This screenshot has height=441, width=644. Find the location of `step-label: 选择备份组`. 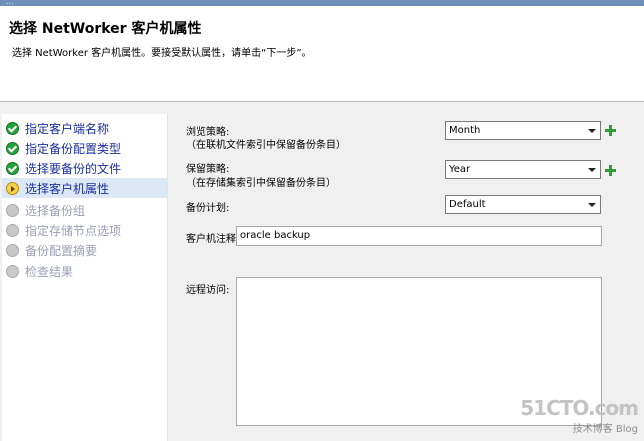

step-label: 选择备份组 is located at coordinates (55, 210).